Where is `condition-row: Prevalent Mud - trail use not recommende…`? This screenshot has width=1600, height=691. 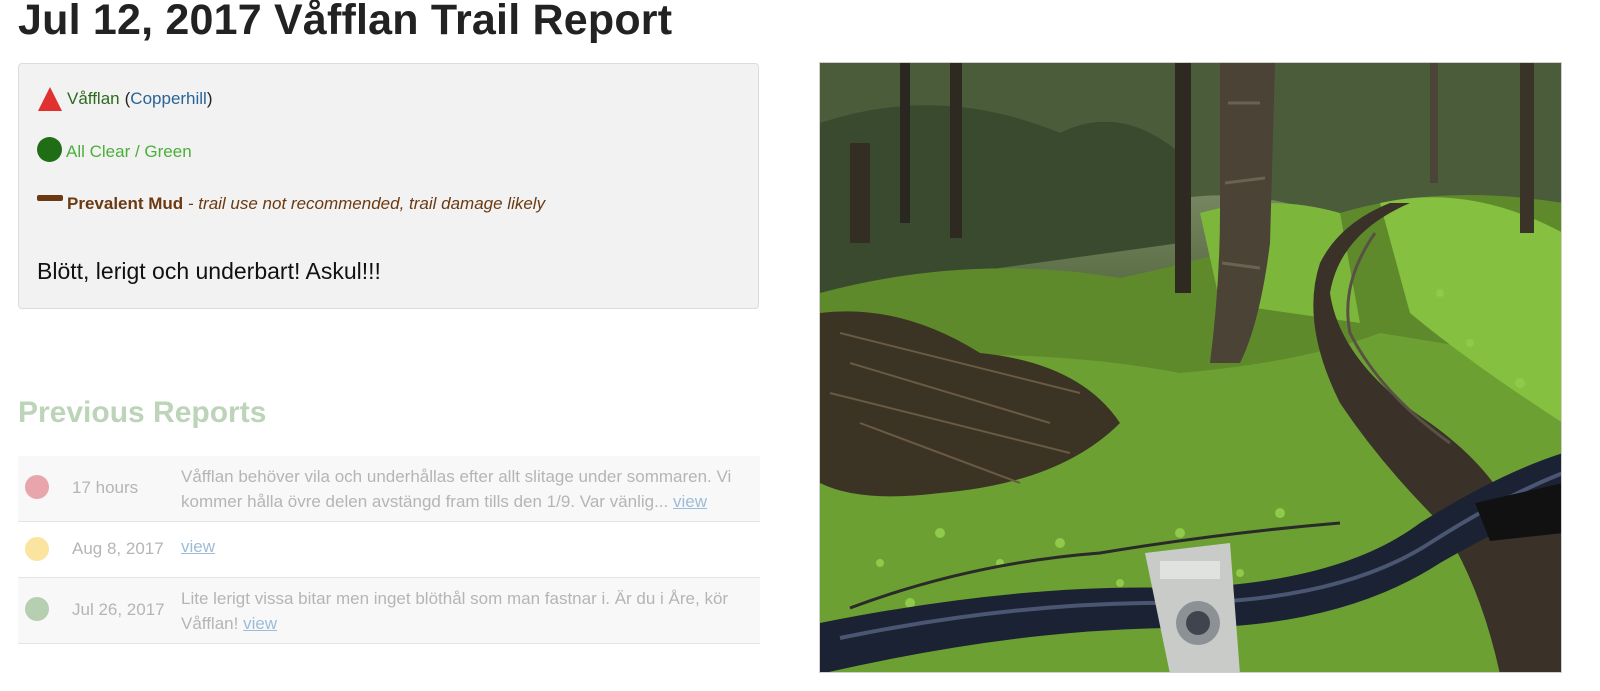
condition-row: Prevalent Mud - trail use not recommende… is located at coordinates (291, 202).